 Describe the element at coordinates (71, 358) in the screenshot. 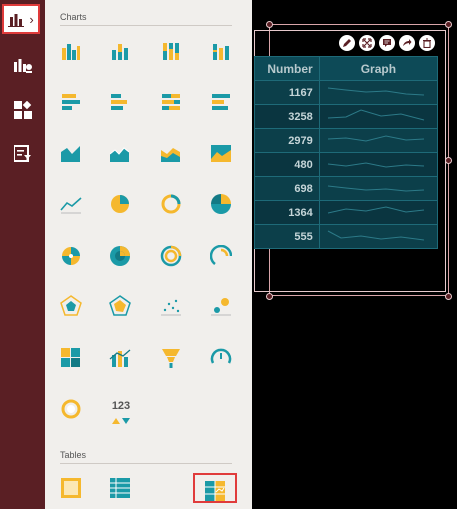

I see `heatmap-chart-icon` at that location.